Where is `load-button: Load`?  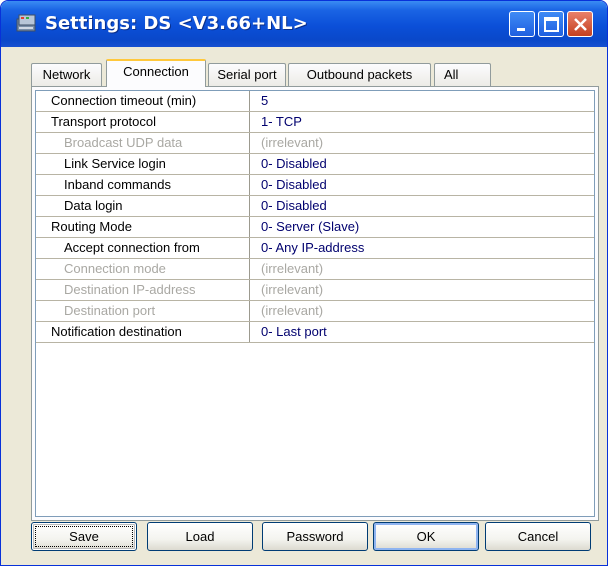
load-button: Load is located at coordinates (200, 536).